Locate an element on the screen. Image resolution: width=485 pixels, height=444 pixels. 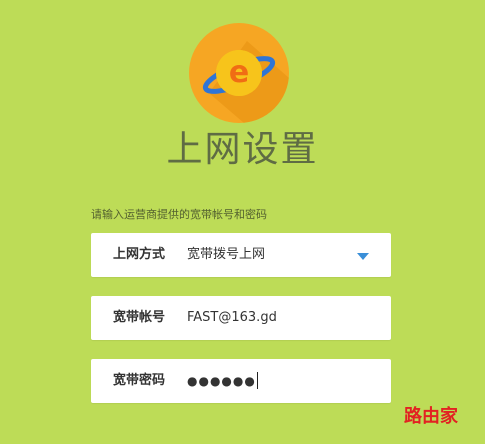
connection-type-label: 上网方式 is located at coordinates (139, 254).